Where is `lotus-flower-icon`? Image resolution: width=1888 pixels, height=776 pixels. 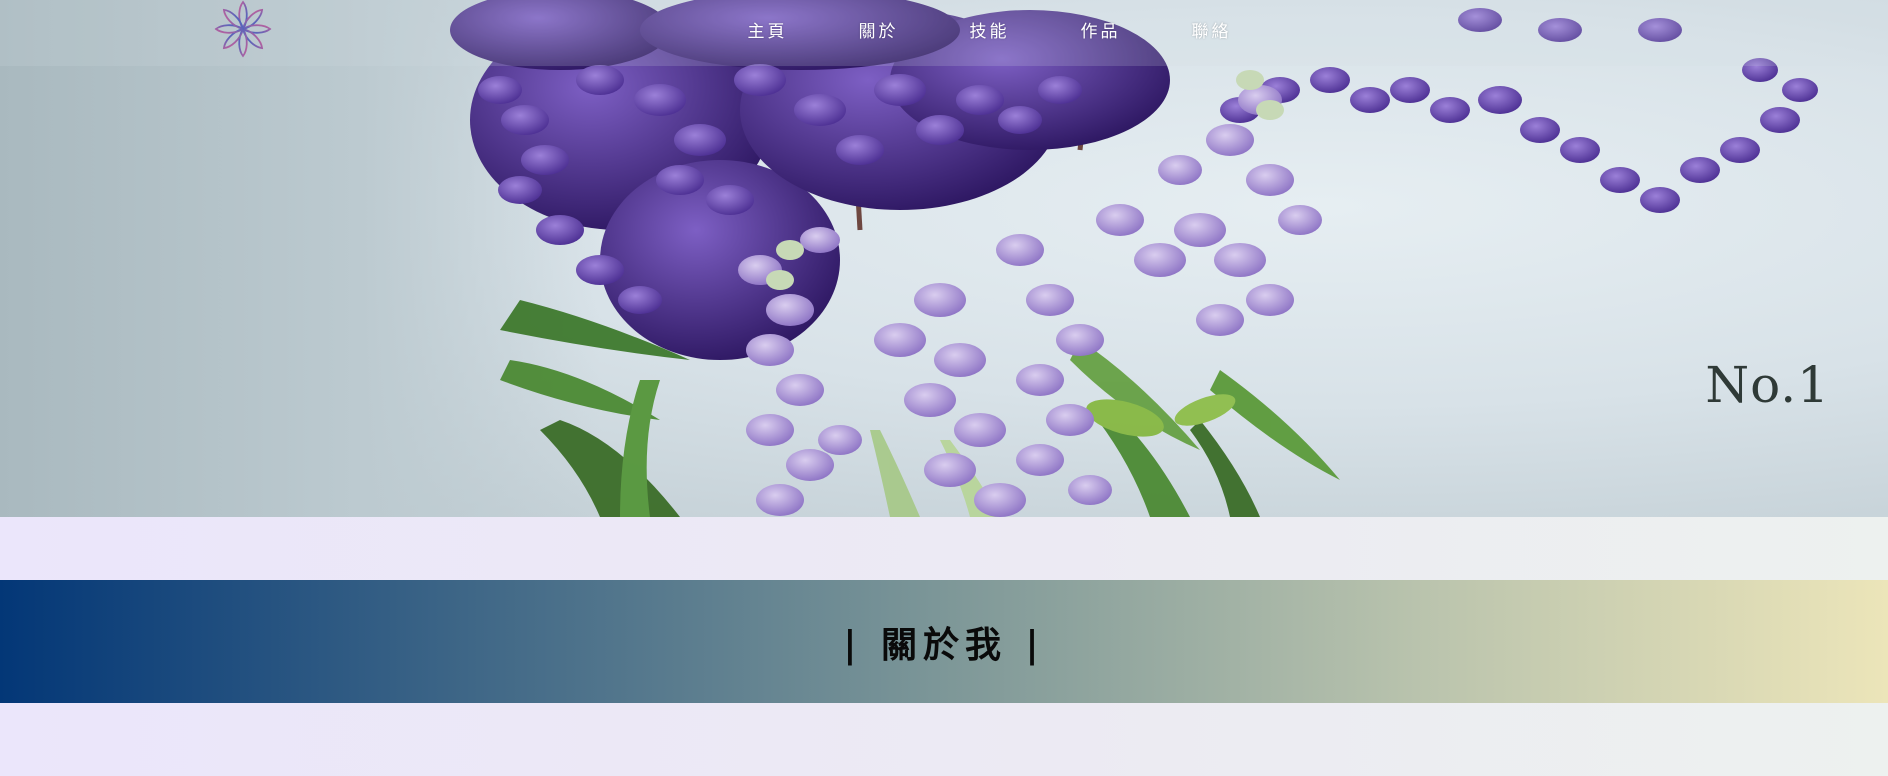
lotus-flower-icon is located at coordinates (243, 29).